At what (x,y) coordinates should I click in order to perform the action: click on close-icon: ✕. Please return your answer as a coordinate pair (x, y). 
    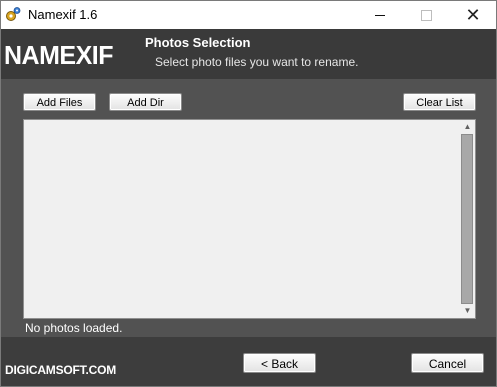
    Looking at the image, I should click on (473, 15).